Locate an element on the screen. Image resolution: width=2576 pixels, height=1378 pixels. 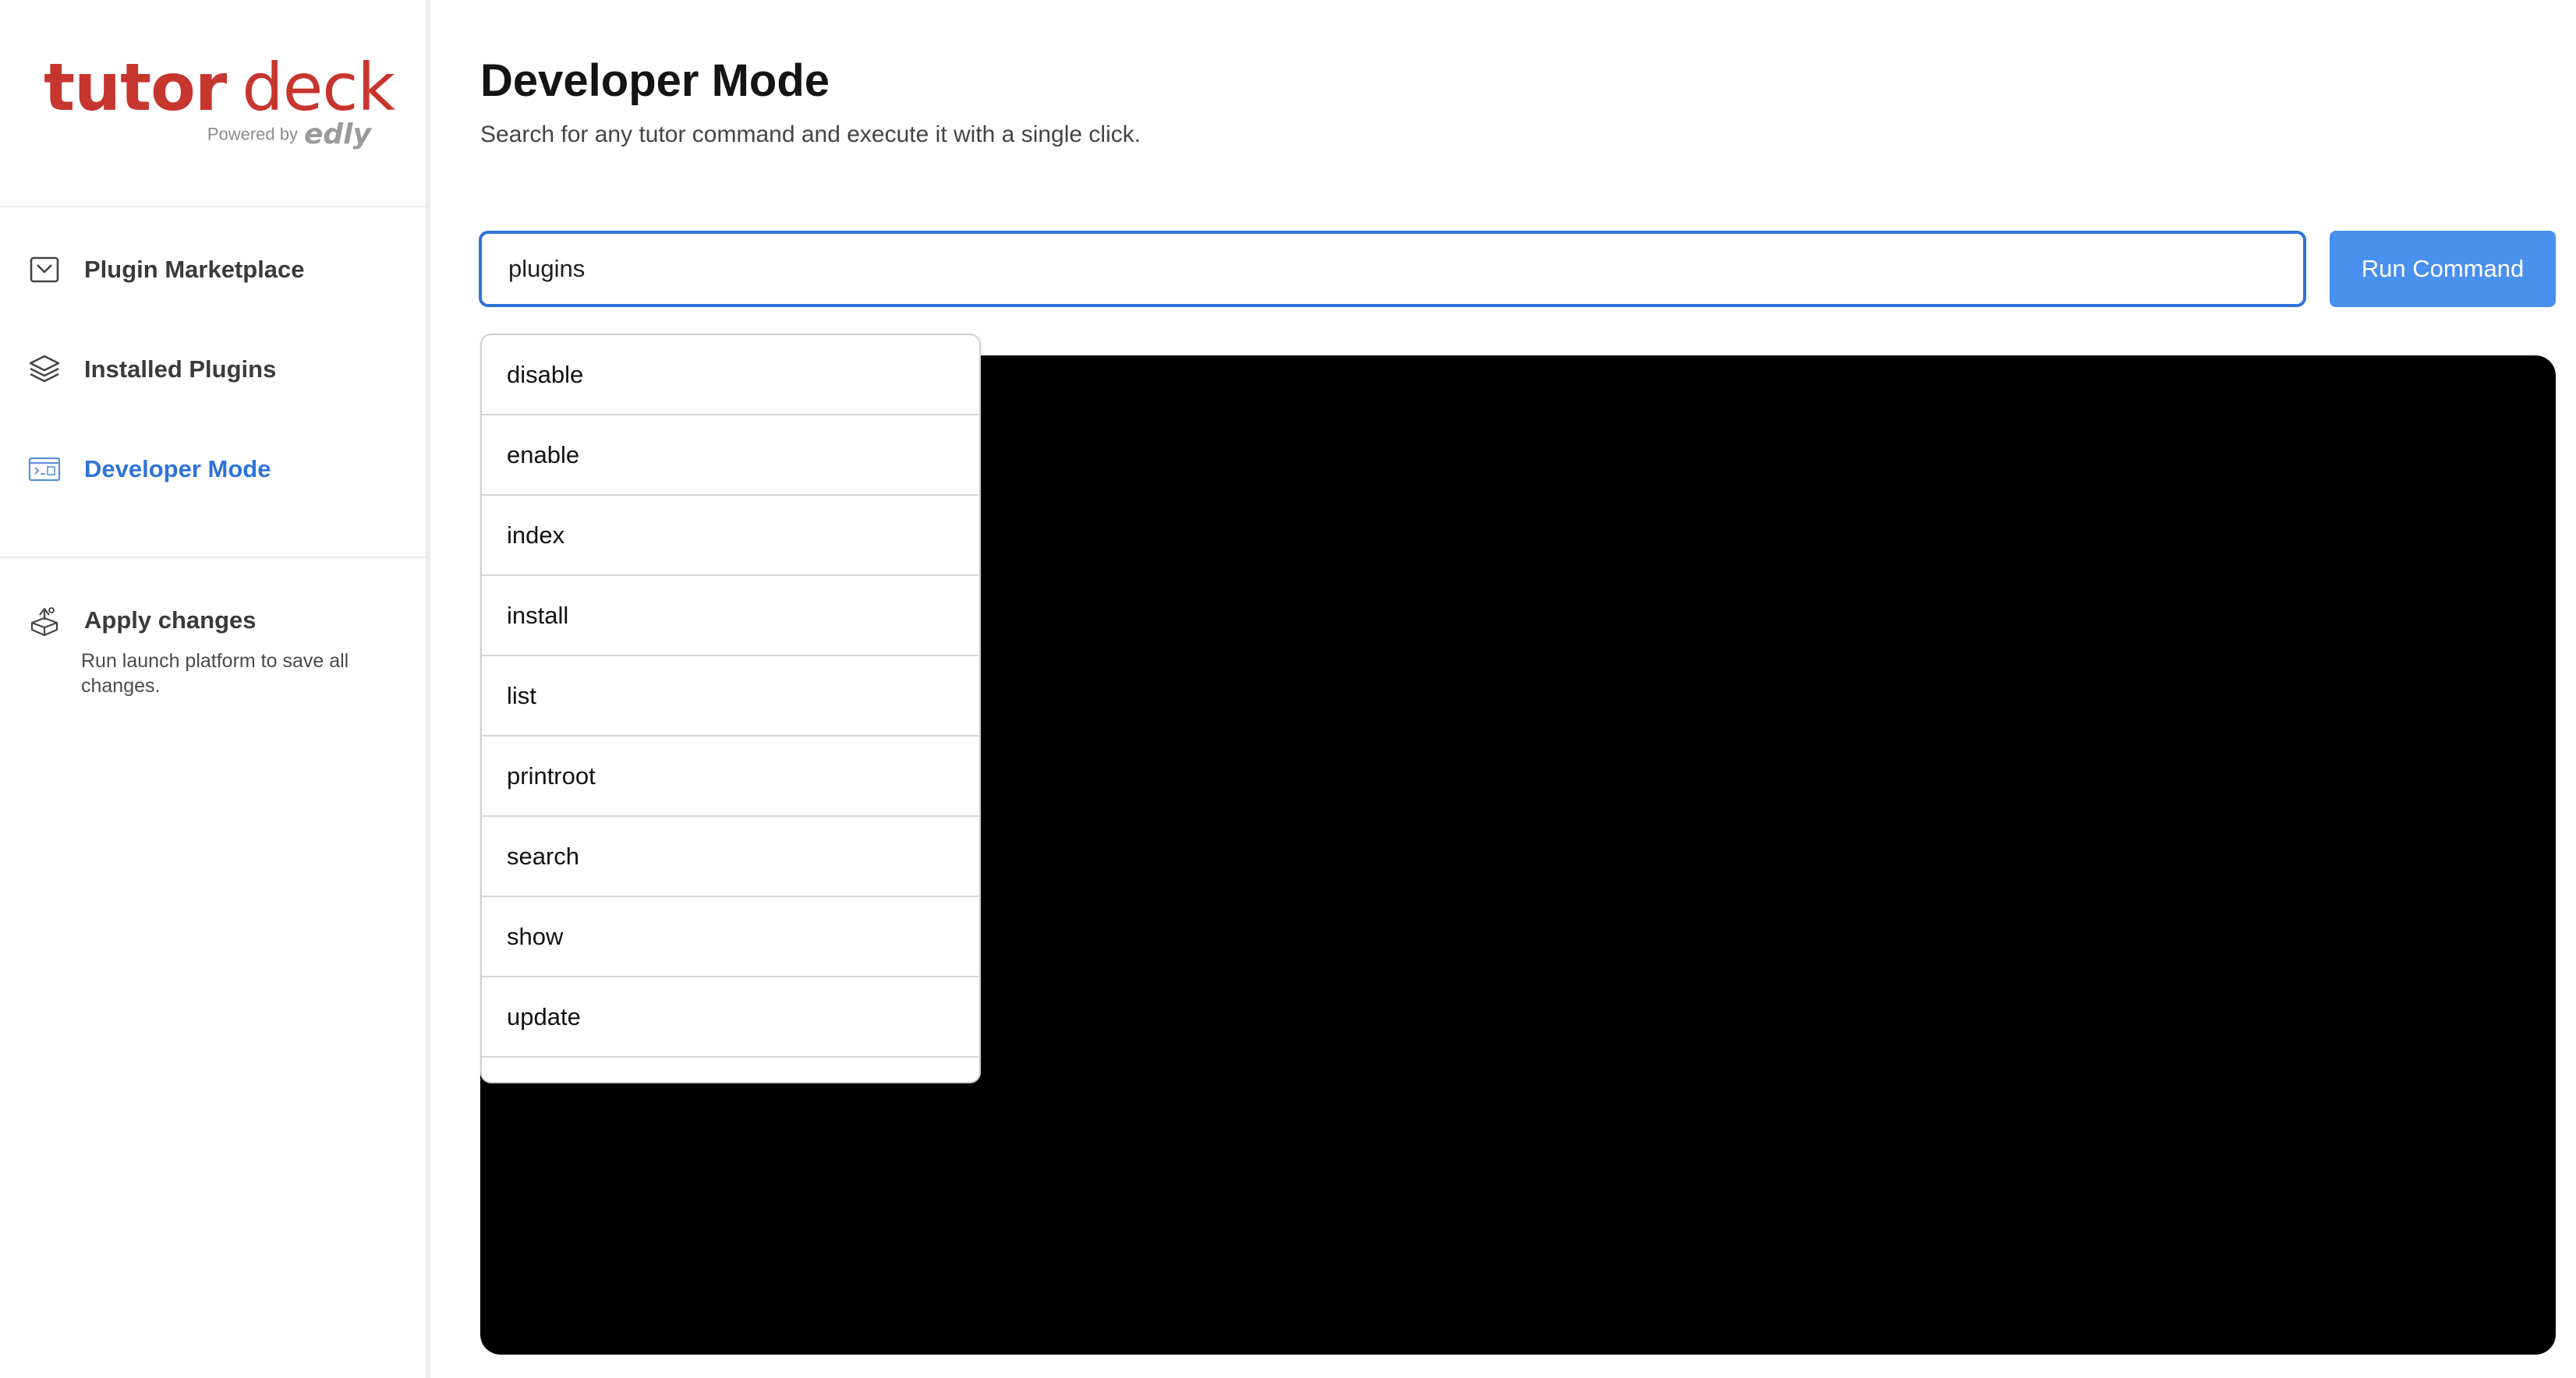
sidebar-item-label: Installed Plugins is located at coordinates (180, 369).